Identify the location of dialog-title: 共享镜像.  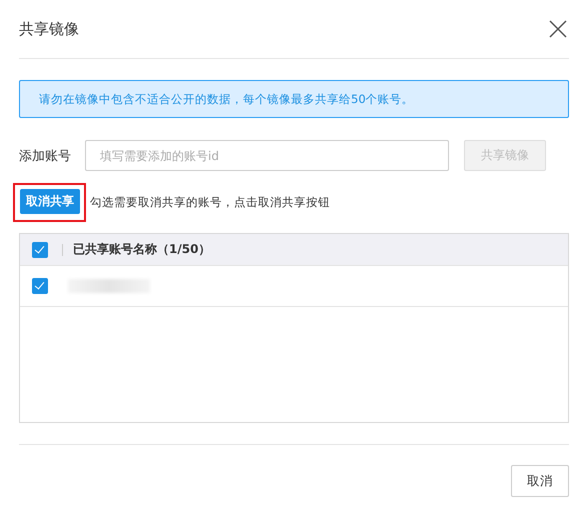
(49, 29).